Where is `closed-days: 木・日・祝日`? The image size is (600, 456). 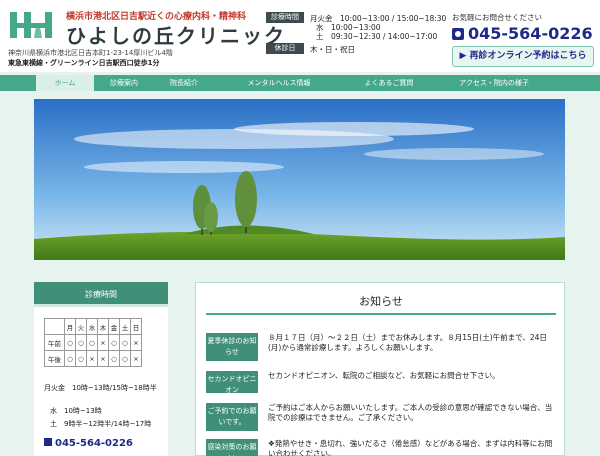
closed-days: 木・日・祝日 is located at coordinates (332, 49).